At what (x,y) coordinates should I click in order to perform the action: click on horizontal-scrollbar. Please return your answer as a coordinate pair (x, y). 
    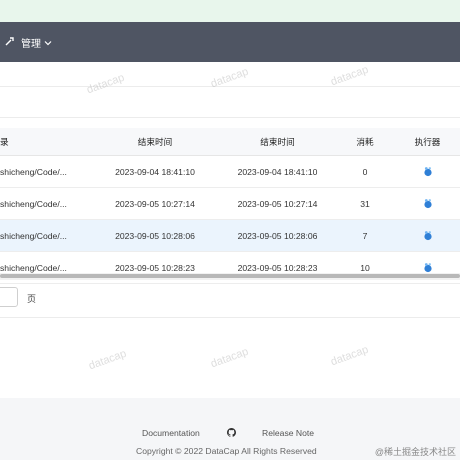
    Looking at the image, I should click on (230, 276).